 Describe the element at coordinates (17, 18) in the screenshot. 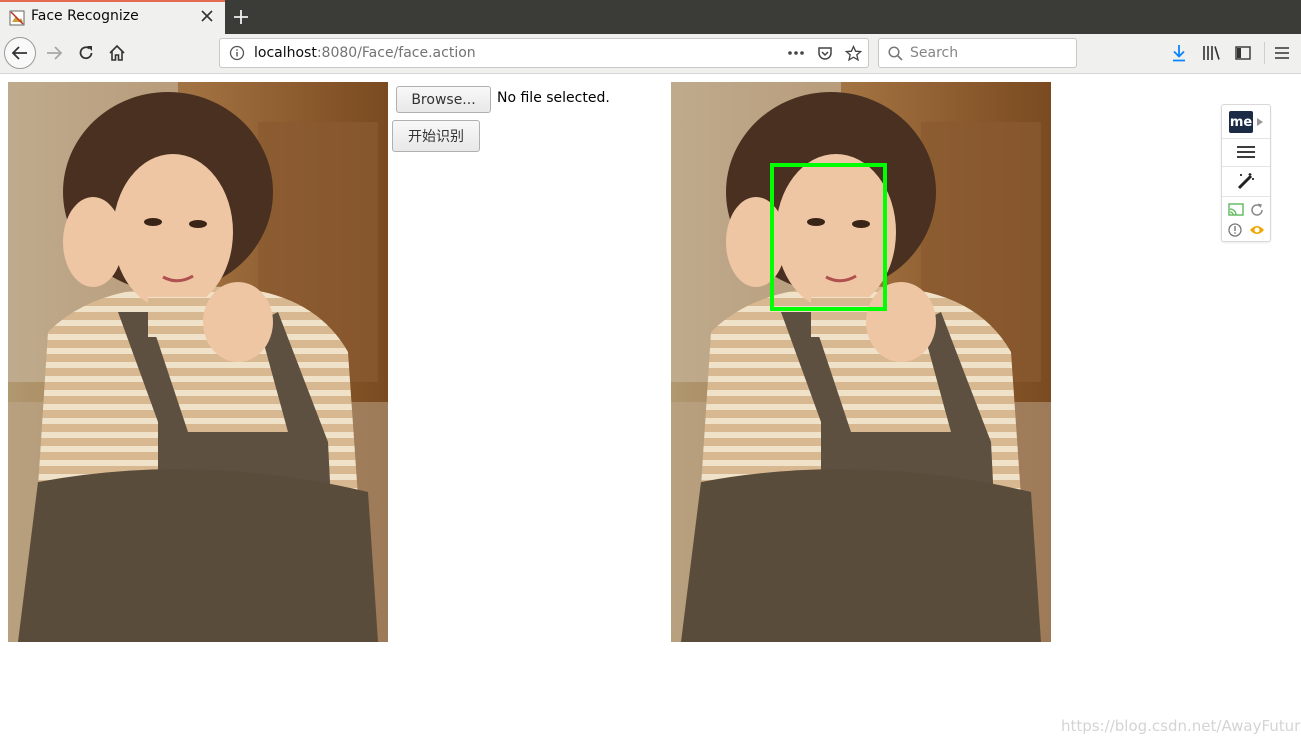

I see `page-favicon-icon` at that location.